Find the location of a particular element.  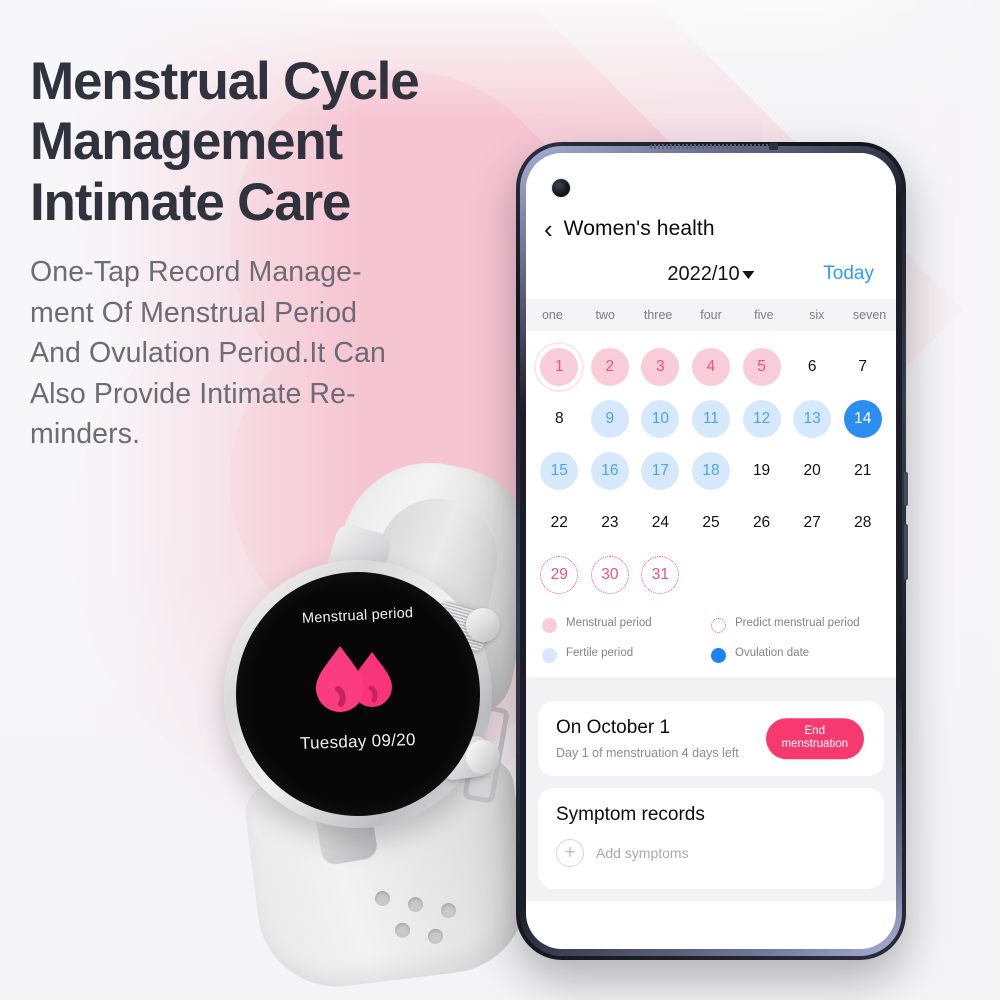

end-button-line-2: menstruation is located at coordinates (814, 744).